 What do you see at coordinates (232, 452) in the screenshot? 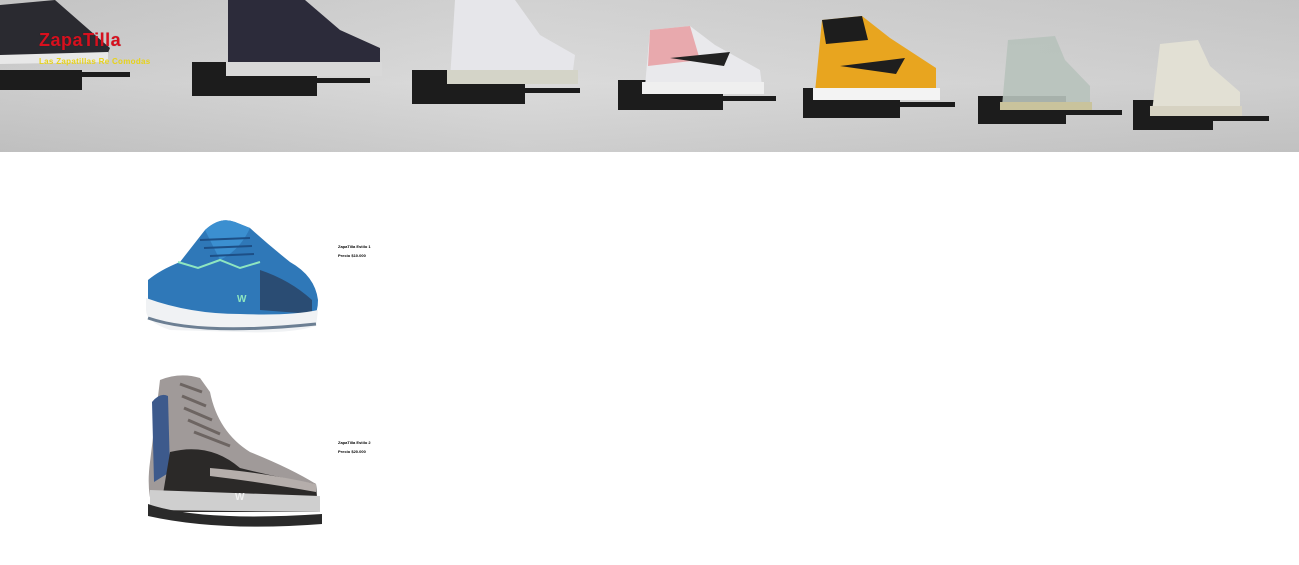
I see `grey-hiking-boot-image: W` at bounding box center [232, 452].